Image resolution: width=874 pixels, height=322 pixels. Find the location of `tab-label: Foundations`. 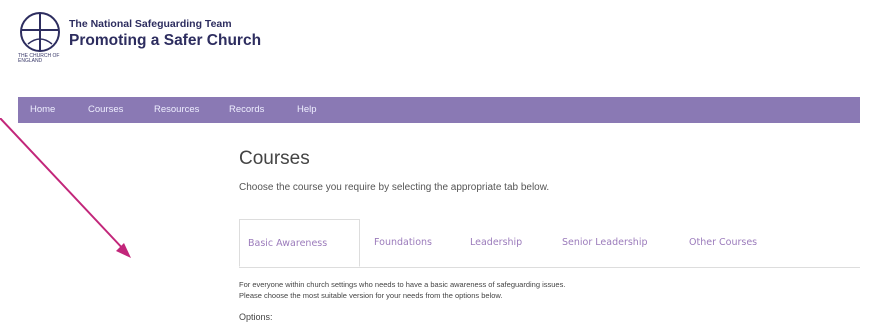

tab-label: Foundations is located at coordinates (403, 242).